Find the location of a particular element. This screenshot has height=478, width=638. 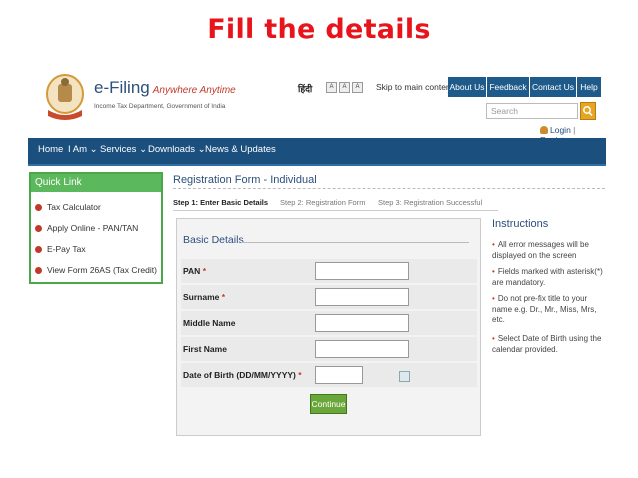

dob-label: Date of Birth (DD/MM/YYYY) is located at coordinates (239, 375).